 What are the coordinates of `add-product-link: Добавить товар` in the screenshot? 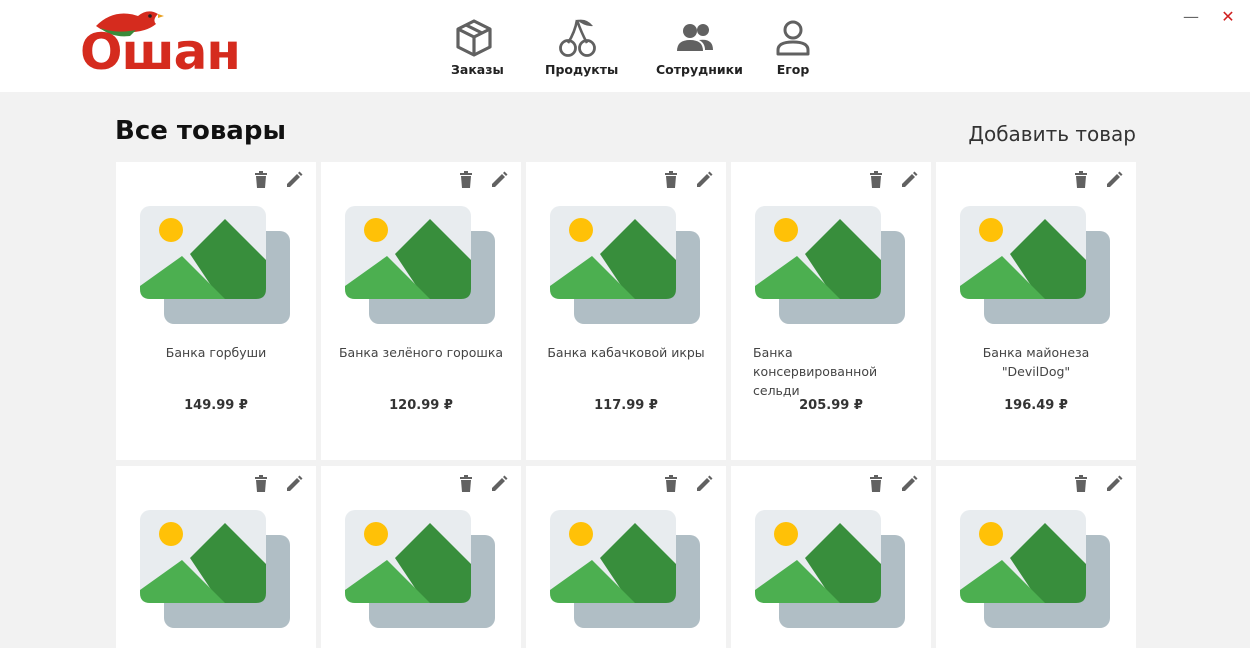 It's located at (1052, 134).